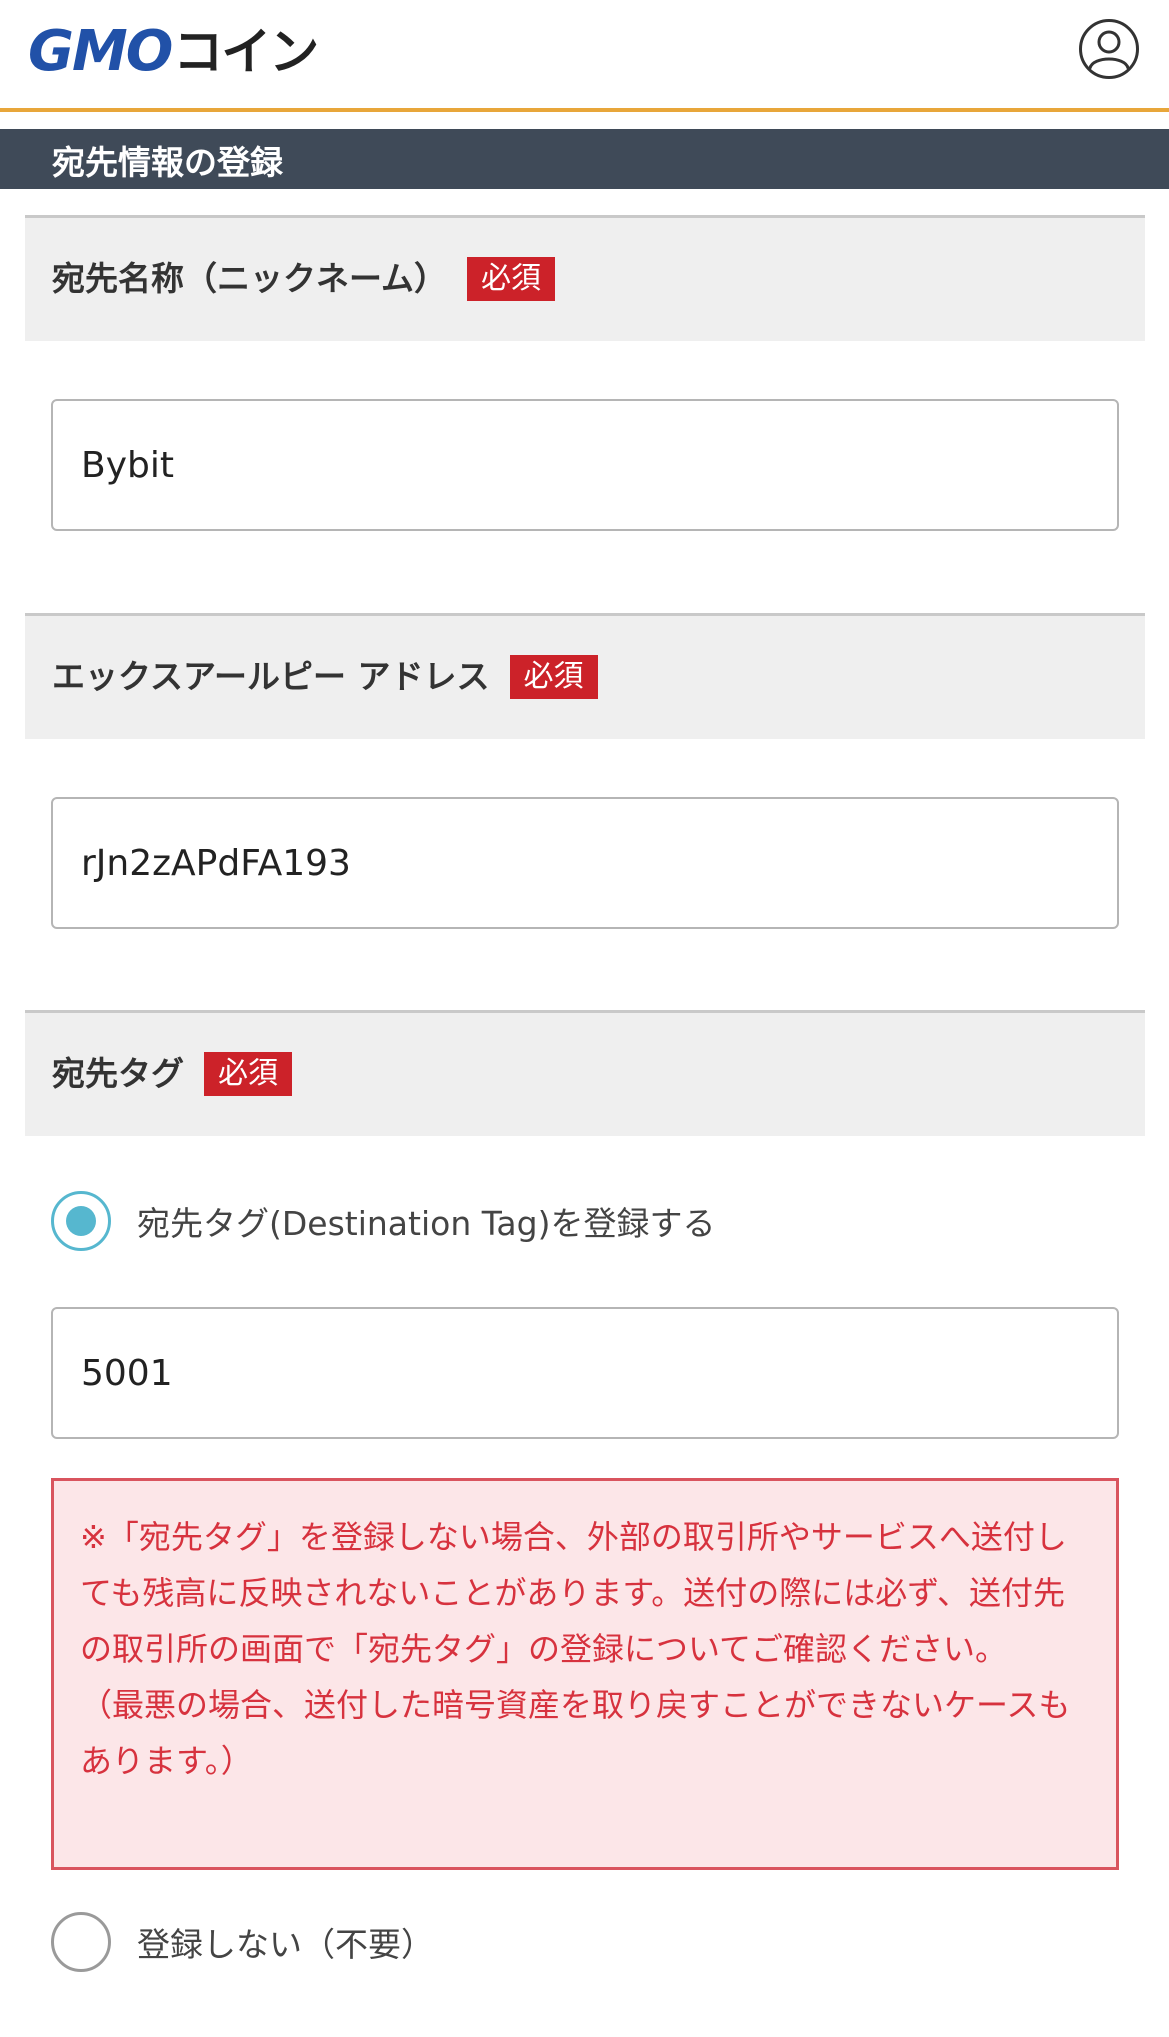 The width and height of the screenshot is (1169, 2037). What do you see at coordinates (118, 1073) in the screenshot?
I see `tag-label-text: 宛先タグ` at bounding box center [118, 1073].